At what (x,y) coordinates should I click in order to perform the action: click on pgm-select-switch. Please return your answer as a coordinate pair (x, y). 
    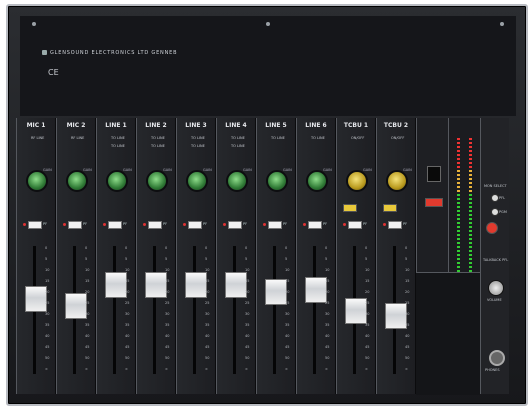
    Looking at the image, I should click on (495, 212).